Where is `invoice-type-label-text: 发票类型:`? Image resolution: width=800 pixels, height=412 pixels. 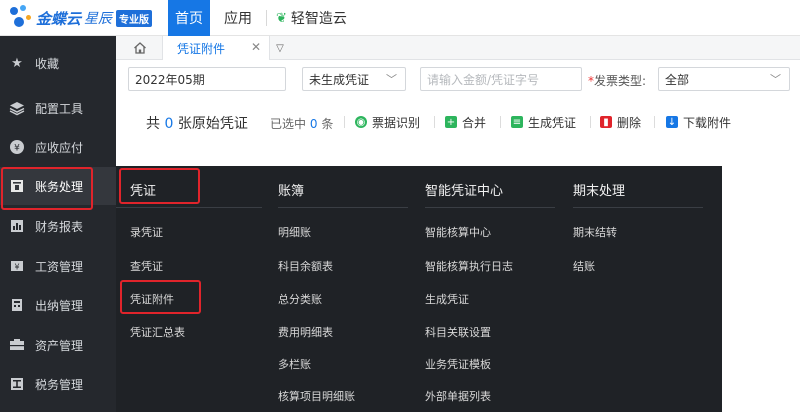 invoice-type-label-text: 发票类型: is located at coordinates (620, 81).